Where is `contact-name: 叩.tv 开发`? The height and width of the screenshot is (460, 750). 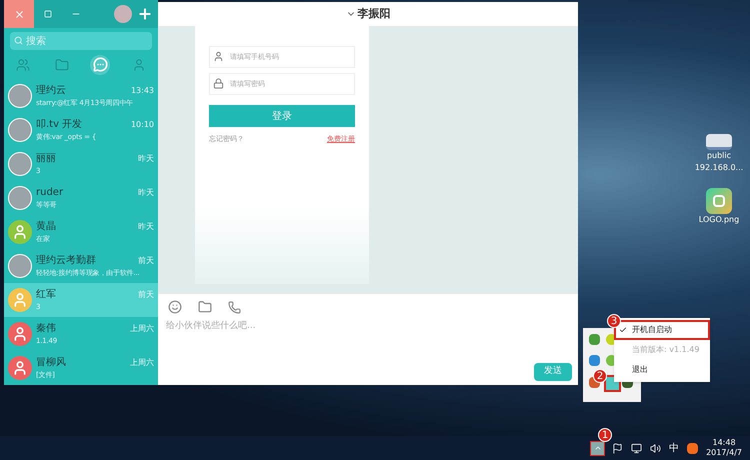 contact-name: 叩.tv 开发 is located at coordinates (59, 125).